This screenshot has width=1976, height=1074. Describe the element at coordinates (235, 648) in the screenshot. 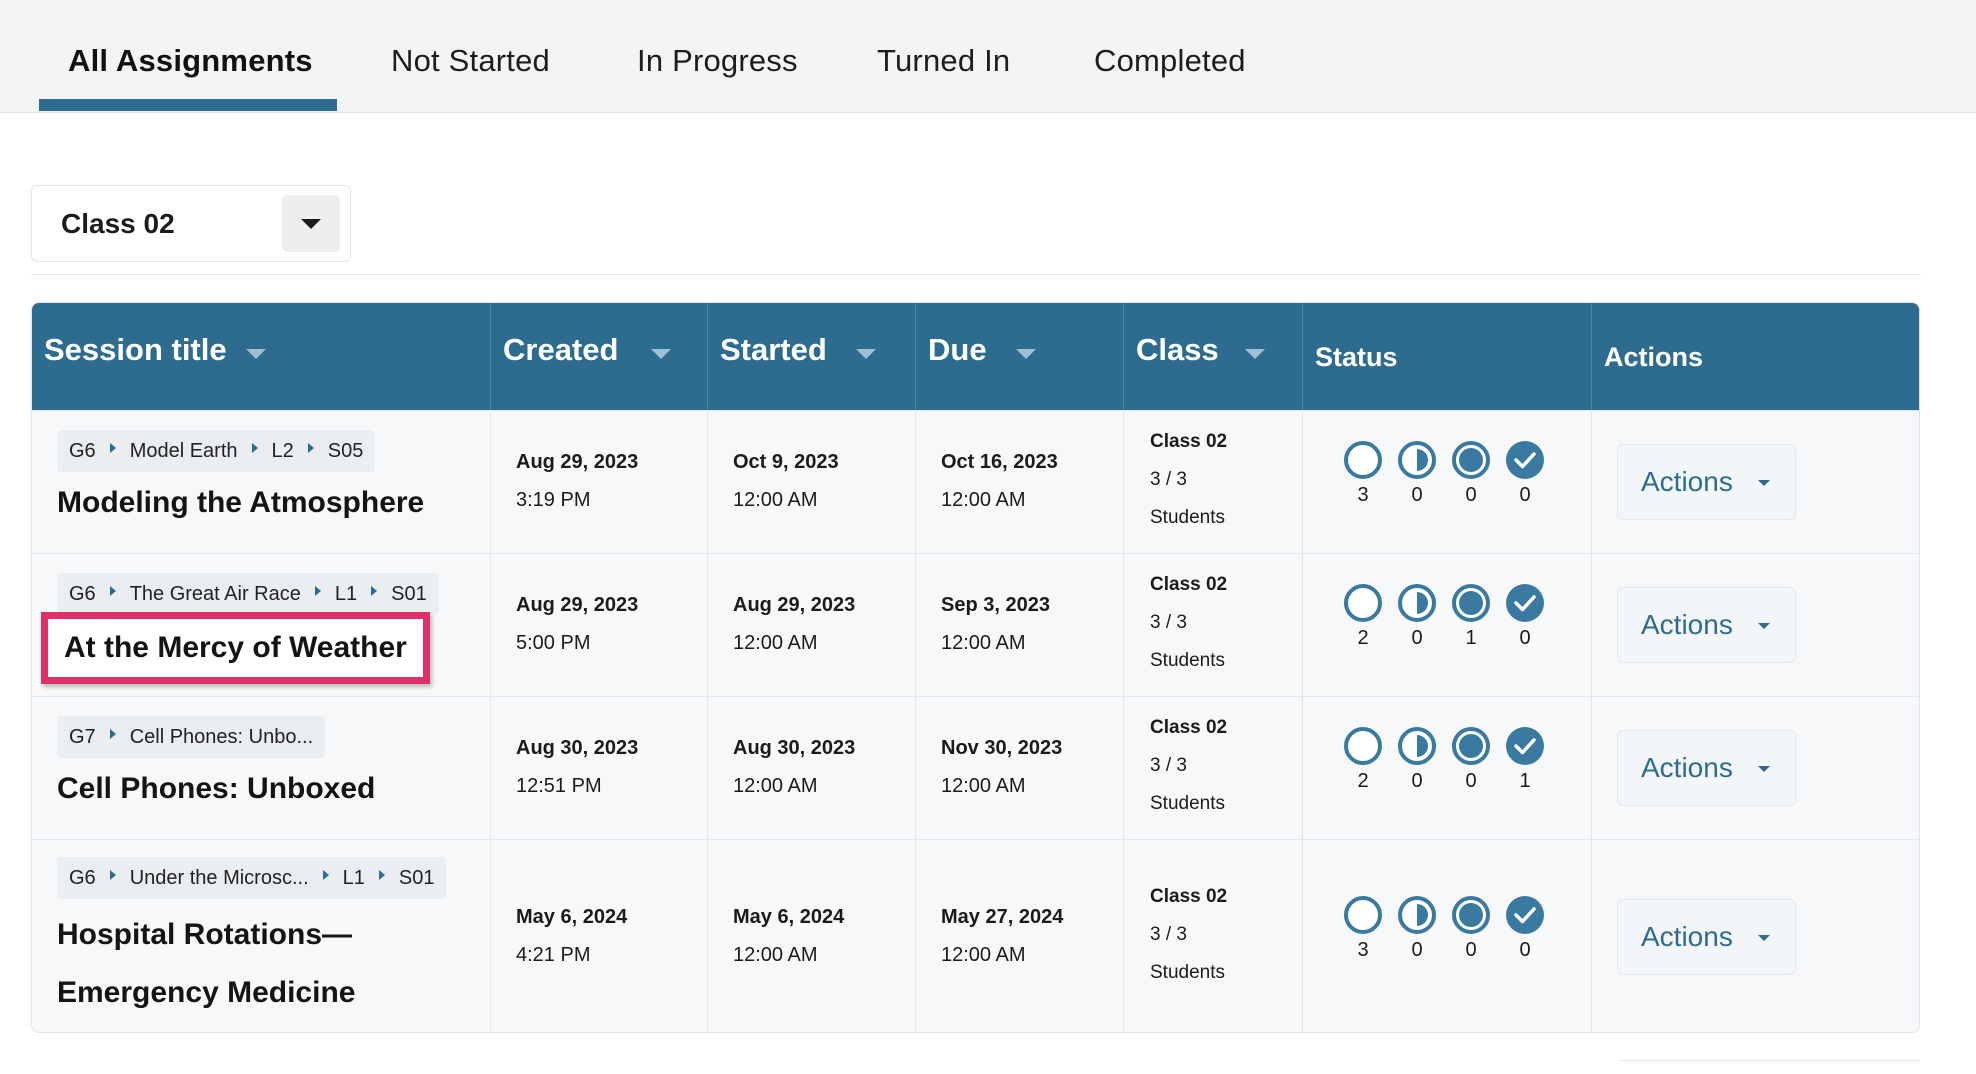

I see `session-title: At the Mercy of Weather` at that location.